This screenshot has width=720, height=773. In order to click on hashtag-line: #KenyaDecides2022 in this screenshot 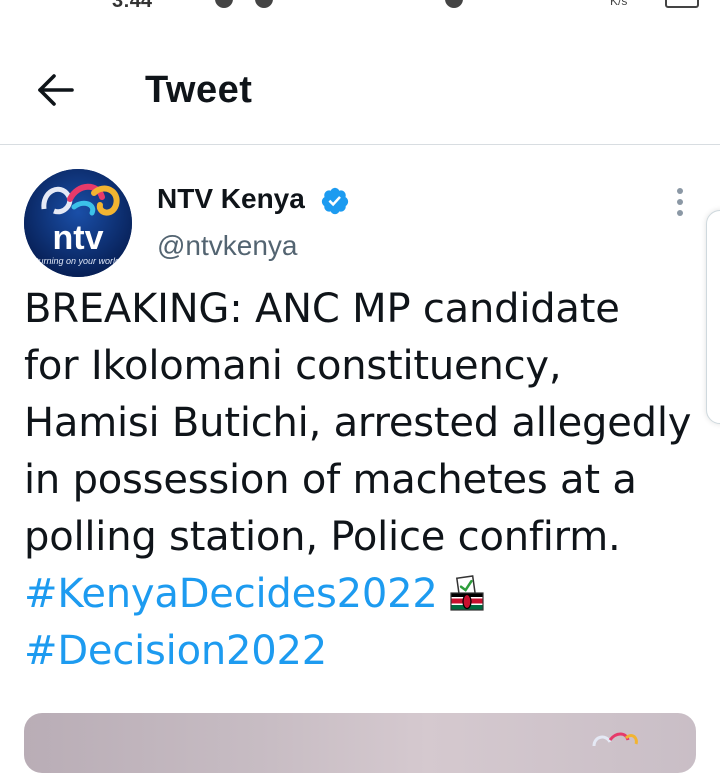, I will do `click(364, 594)`.